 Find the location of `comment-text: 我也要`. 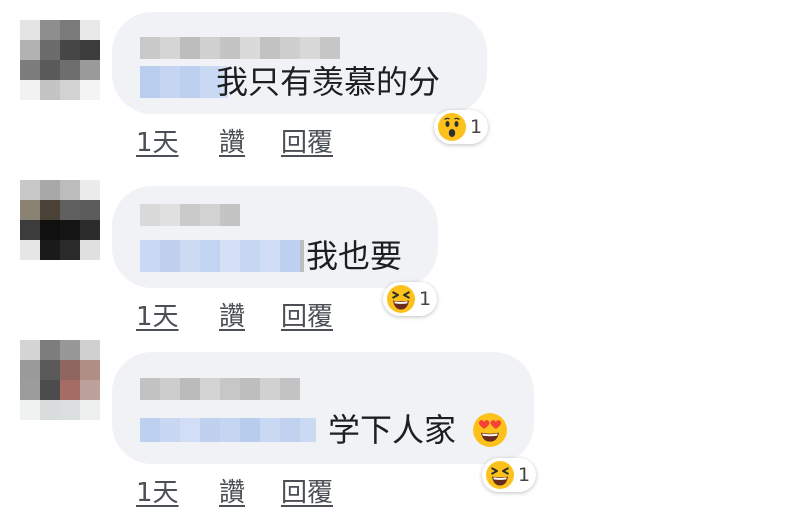

comment-text: 我也要 is located at coordinates (354, 256).